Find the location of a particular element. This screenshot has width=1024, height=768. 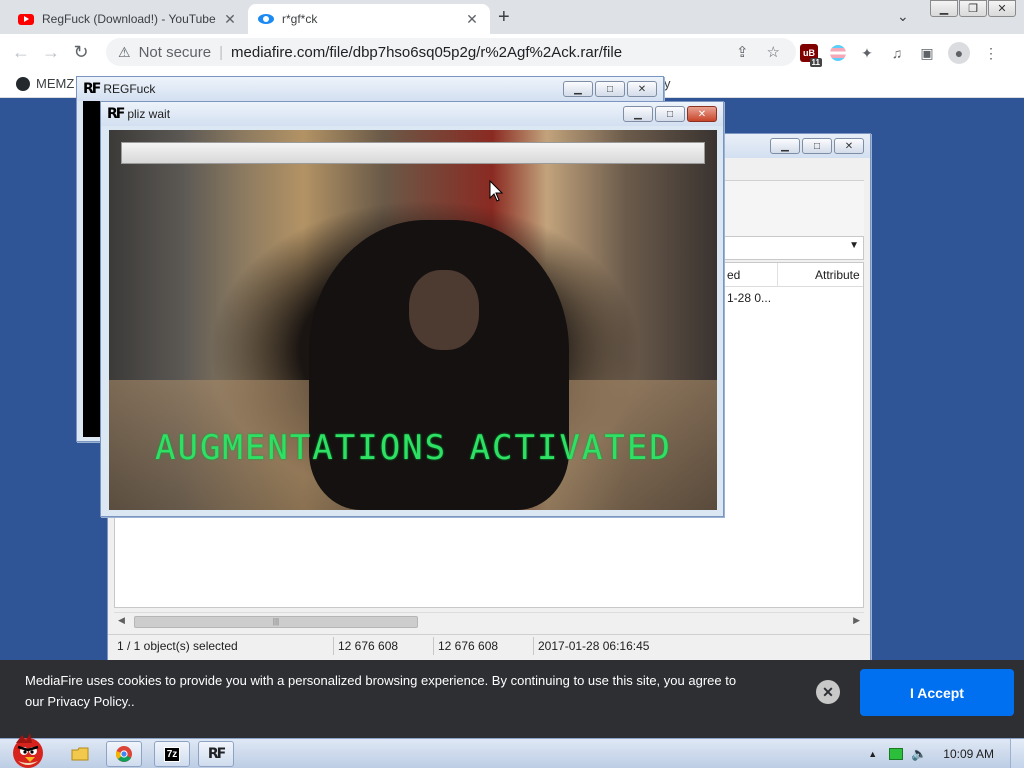

dropdown-arrow-icon: ▼ is located at coordinates (854, 245).